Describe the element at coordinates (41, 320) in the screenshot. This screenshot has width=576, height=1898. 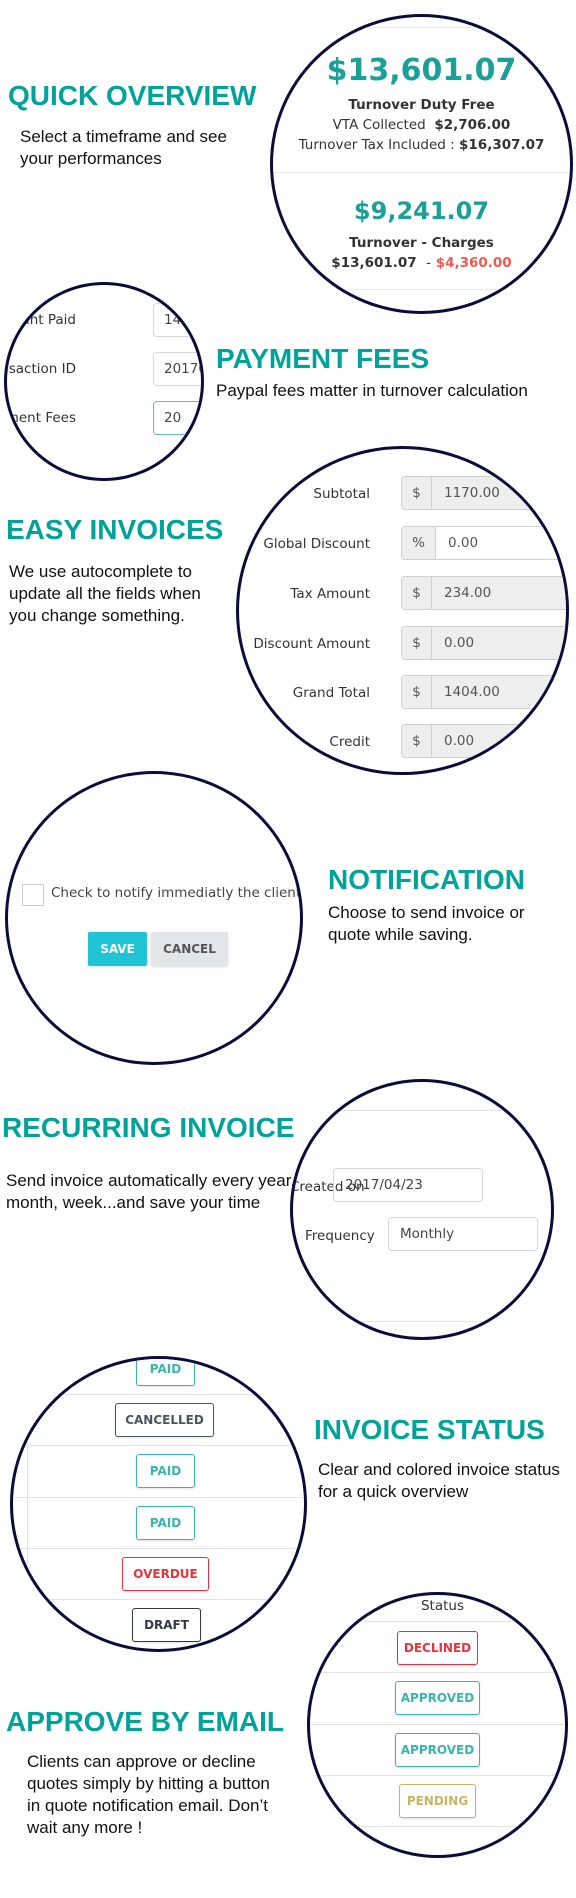
I see `amount-paid-label: Amount Paid` at that location.